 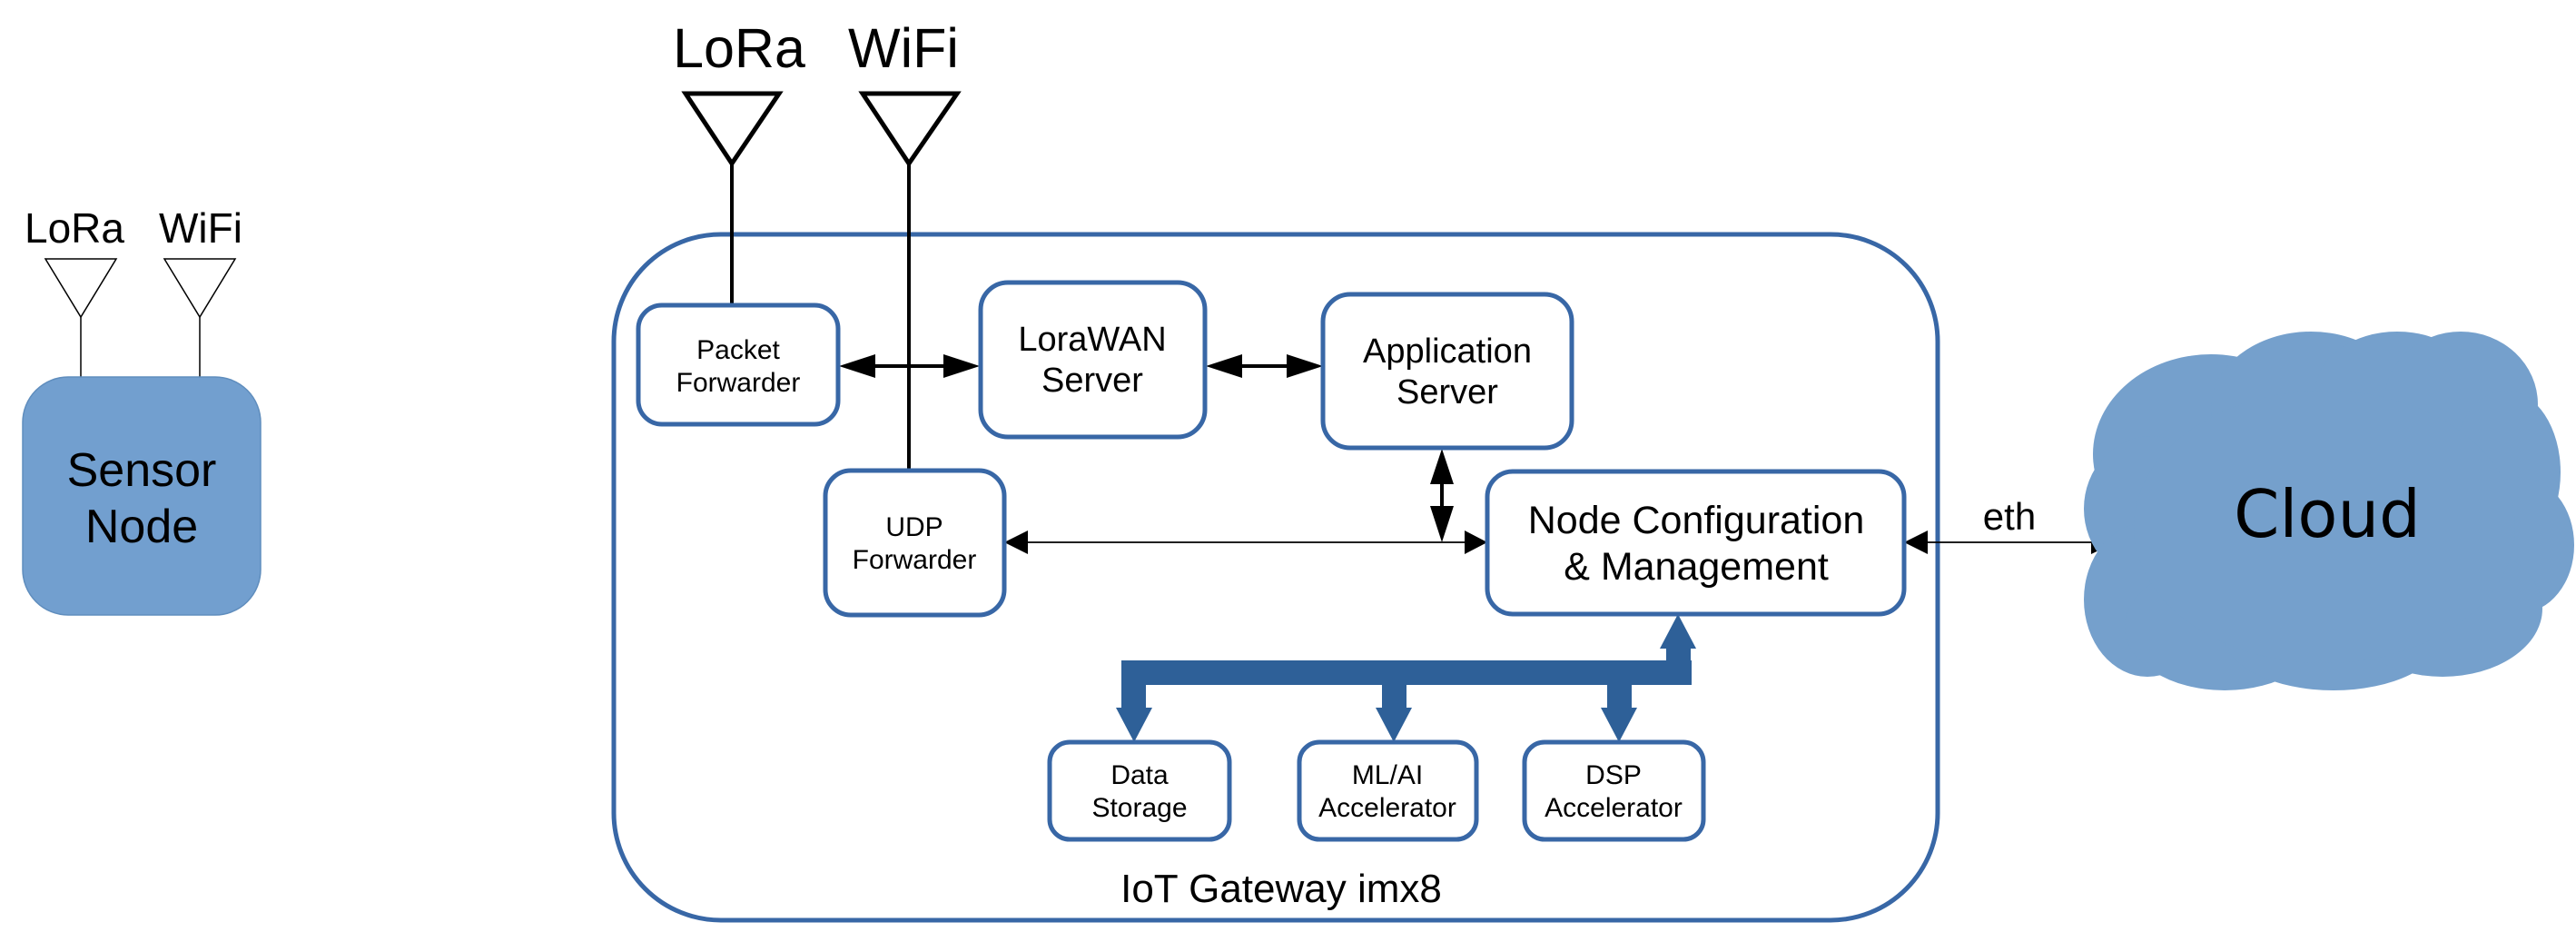 I want to click on sensor-node-group: LoRa WiFi Sensor Node, so click(x=142, y=410).